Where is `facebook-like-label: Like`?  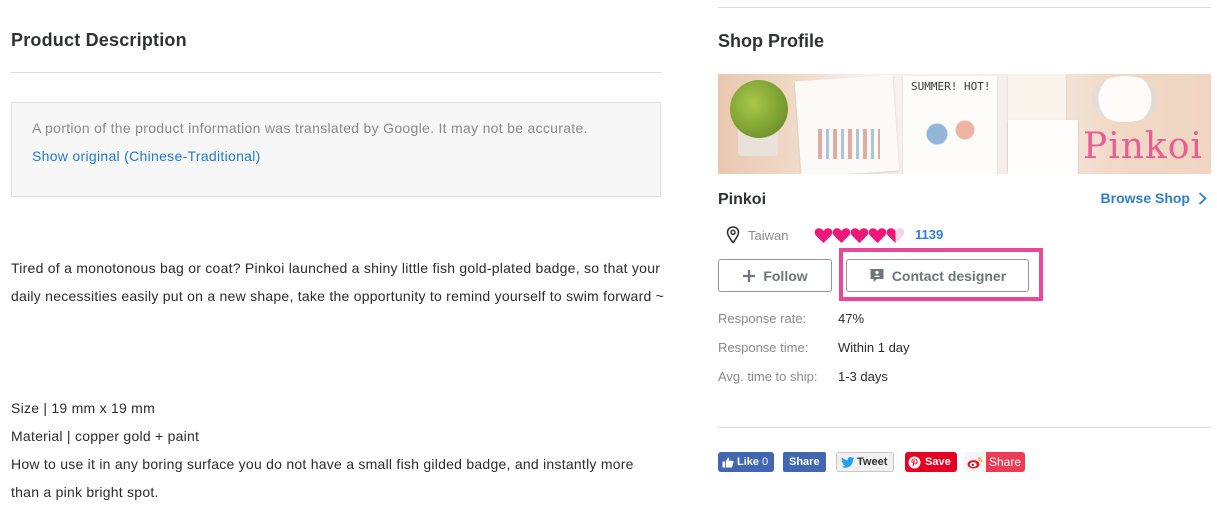
facebook-like-label: Like is located at coordinates (748, 462).